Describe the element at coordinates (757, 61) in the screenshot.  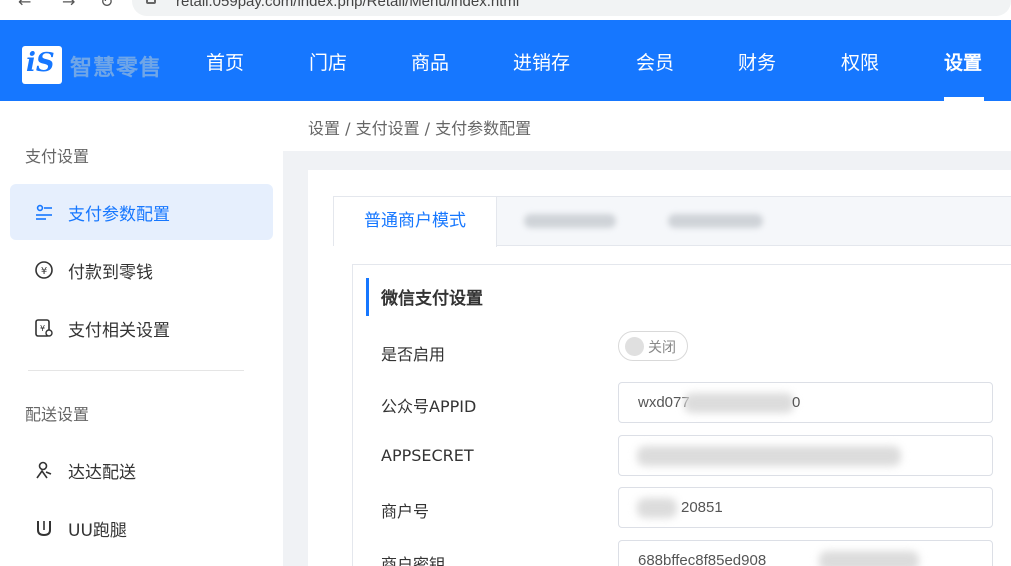
I see `nav-finance: 财务` at that location.